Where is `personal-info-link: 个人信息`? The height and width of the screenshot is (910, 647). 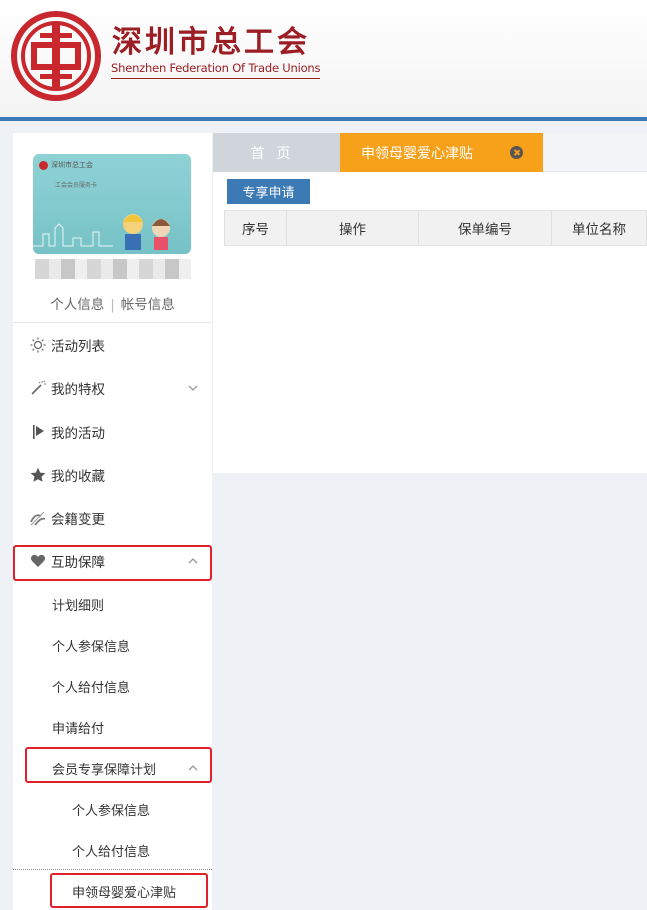
personal-info-link: 个人信息 is located at coordinates (77, 305).